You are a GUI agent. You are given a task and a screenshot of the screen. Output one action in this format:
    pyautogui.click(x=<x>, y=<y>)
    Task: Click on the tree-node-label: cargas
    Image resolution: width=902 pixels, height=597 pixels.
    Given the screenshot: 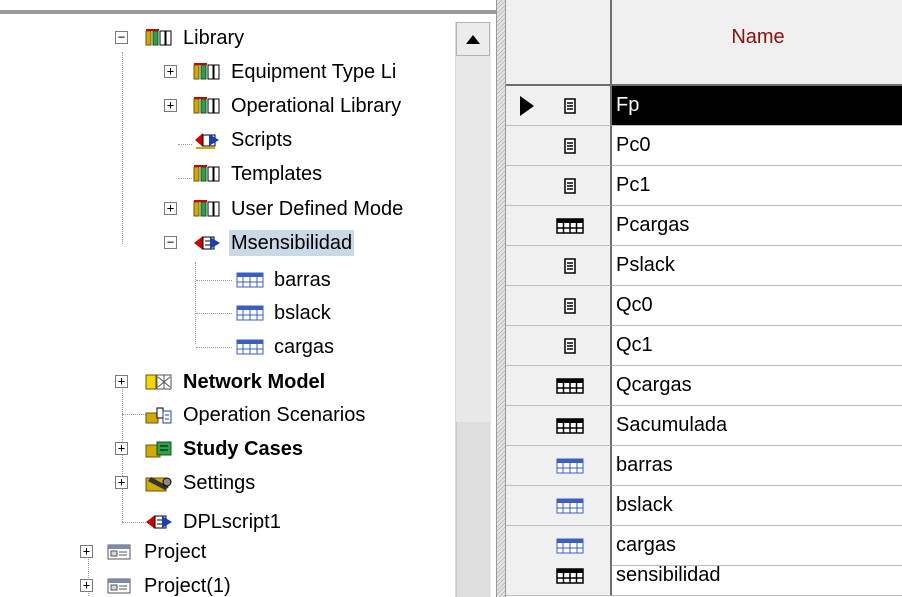 What is the action you would take?
    pyautogui.click(x=304, y=347)
    